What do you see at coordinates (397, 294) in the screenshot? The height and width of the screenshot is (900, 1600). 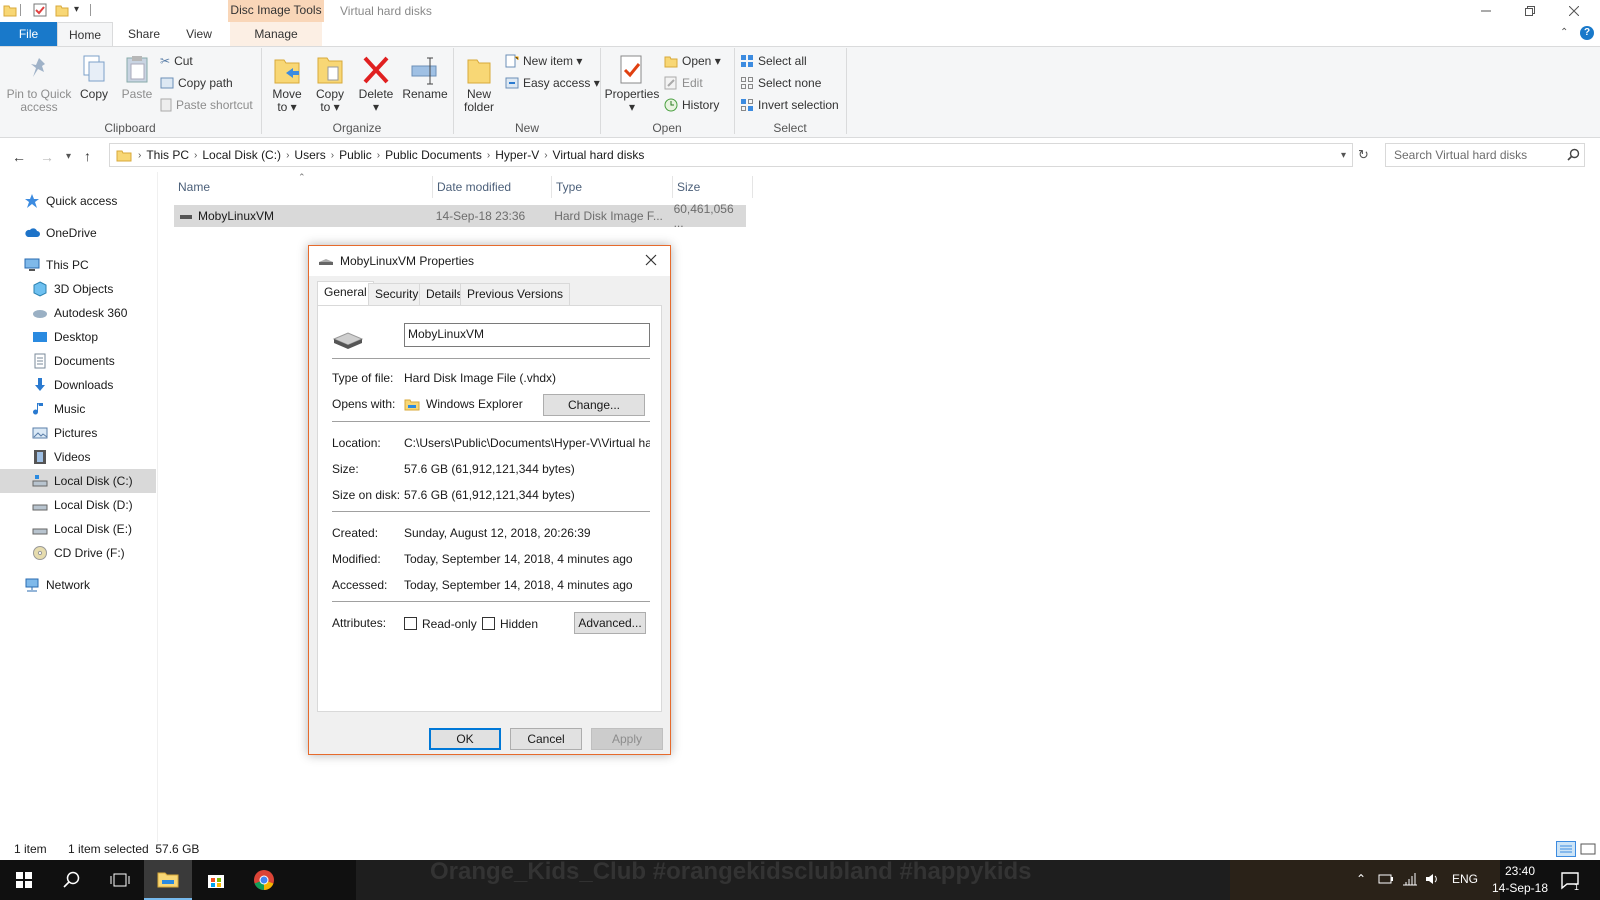 I see `dialog-tab-security: Security` at bounding box center [397, 294].